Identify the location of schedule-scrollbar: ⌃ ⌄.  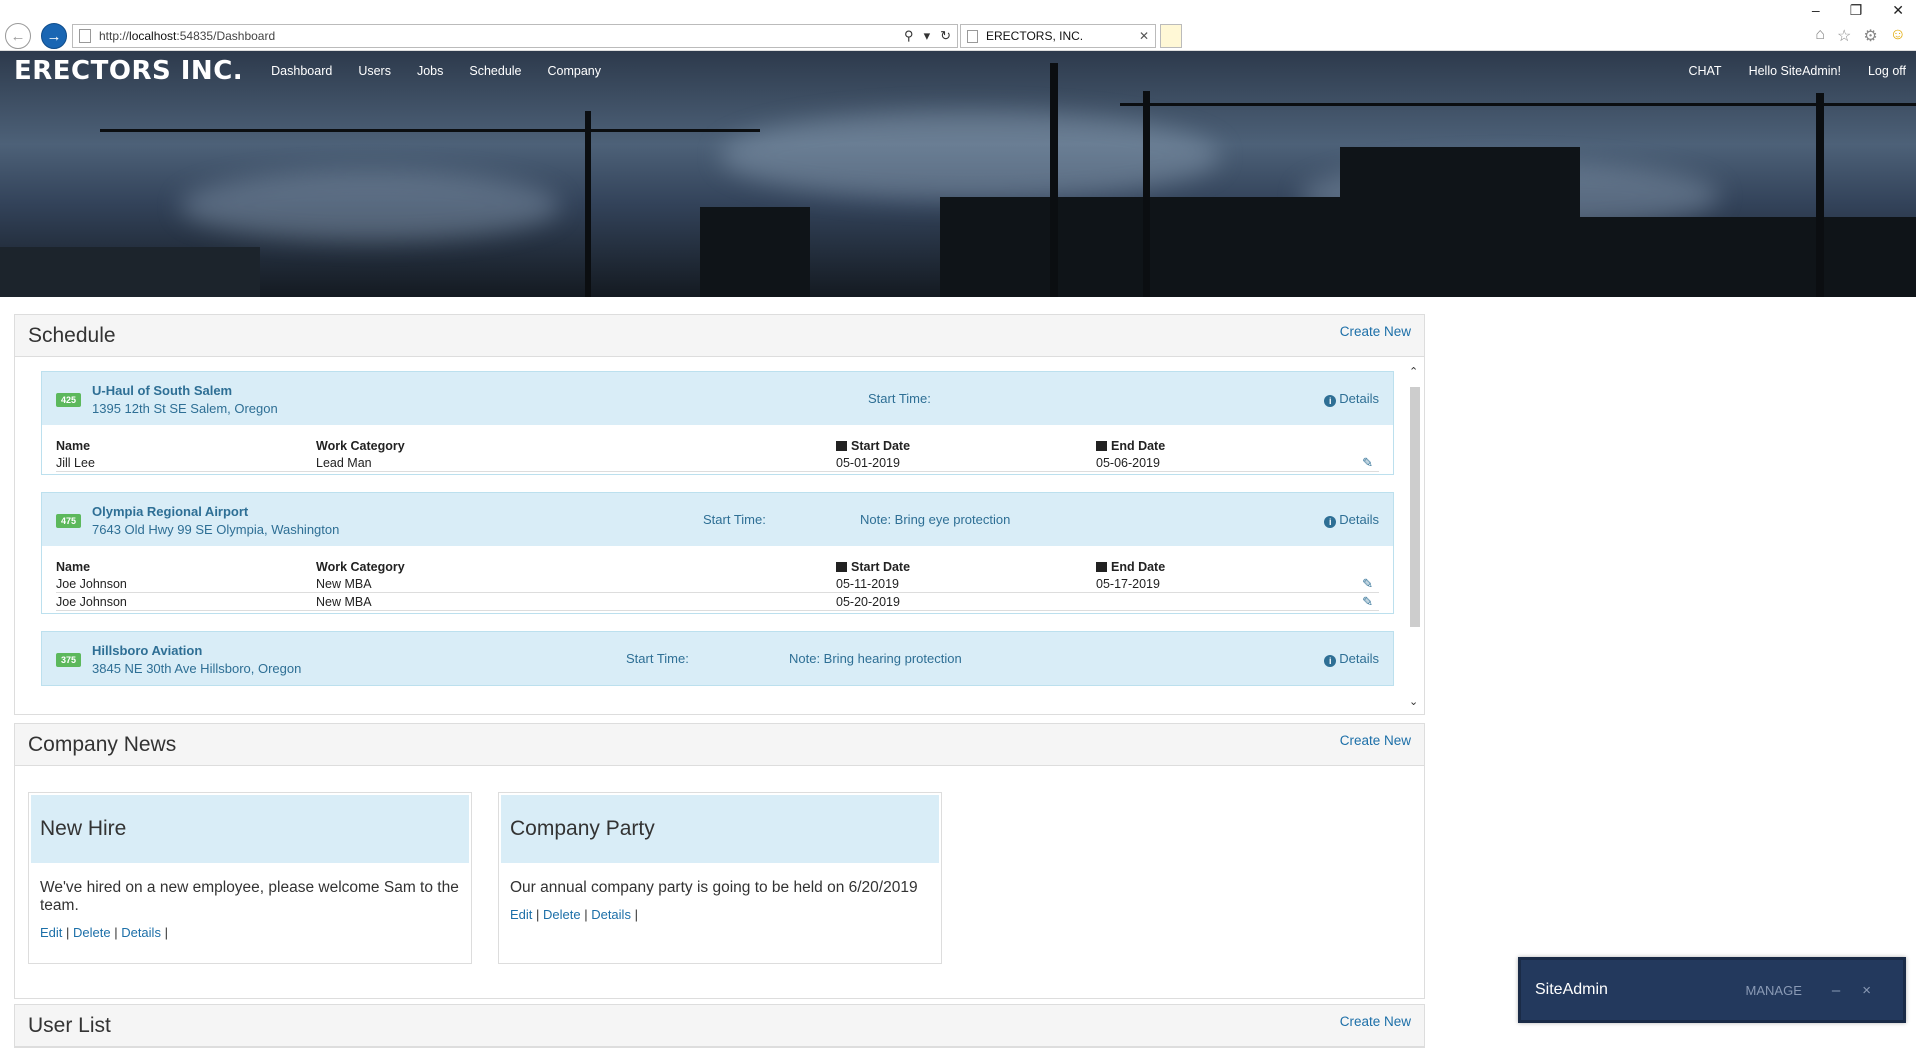
(1415, 535).